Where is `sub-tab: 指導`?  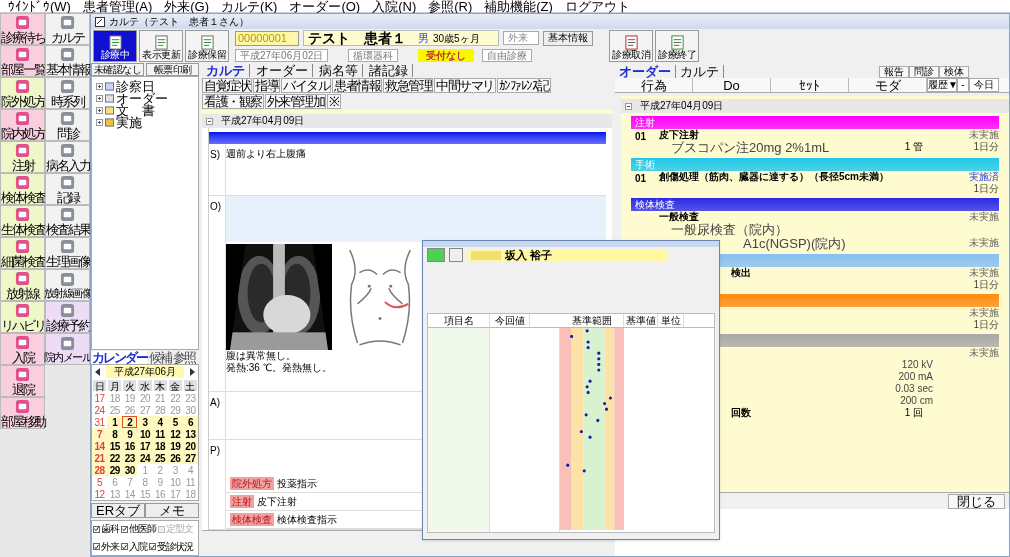
sub-tab: 指導 is located at coordinates (266, 85).